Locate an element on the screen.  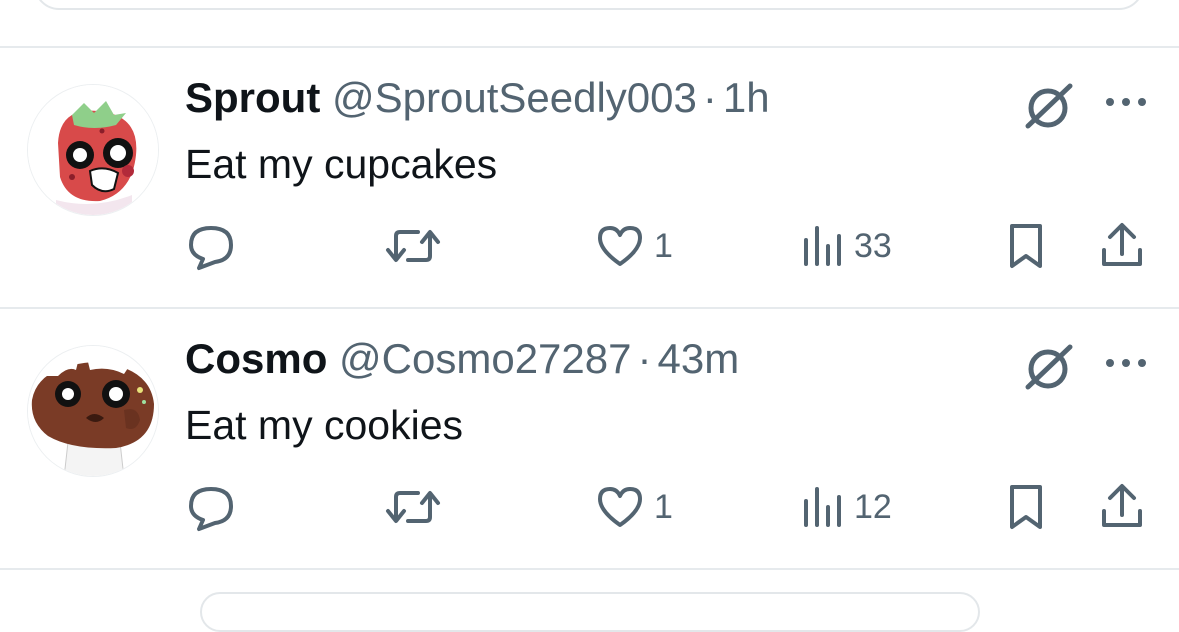
timestamp: 1h is located at coordinates (746, 97).